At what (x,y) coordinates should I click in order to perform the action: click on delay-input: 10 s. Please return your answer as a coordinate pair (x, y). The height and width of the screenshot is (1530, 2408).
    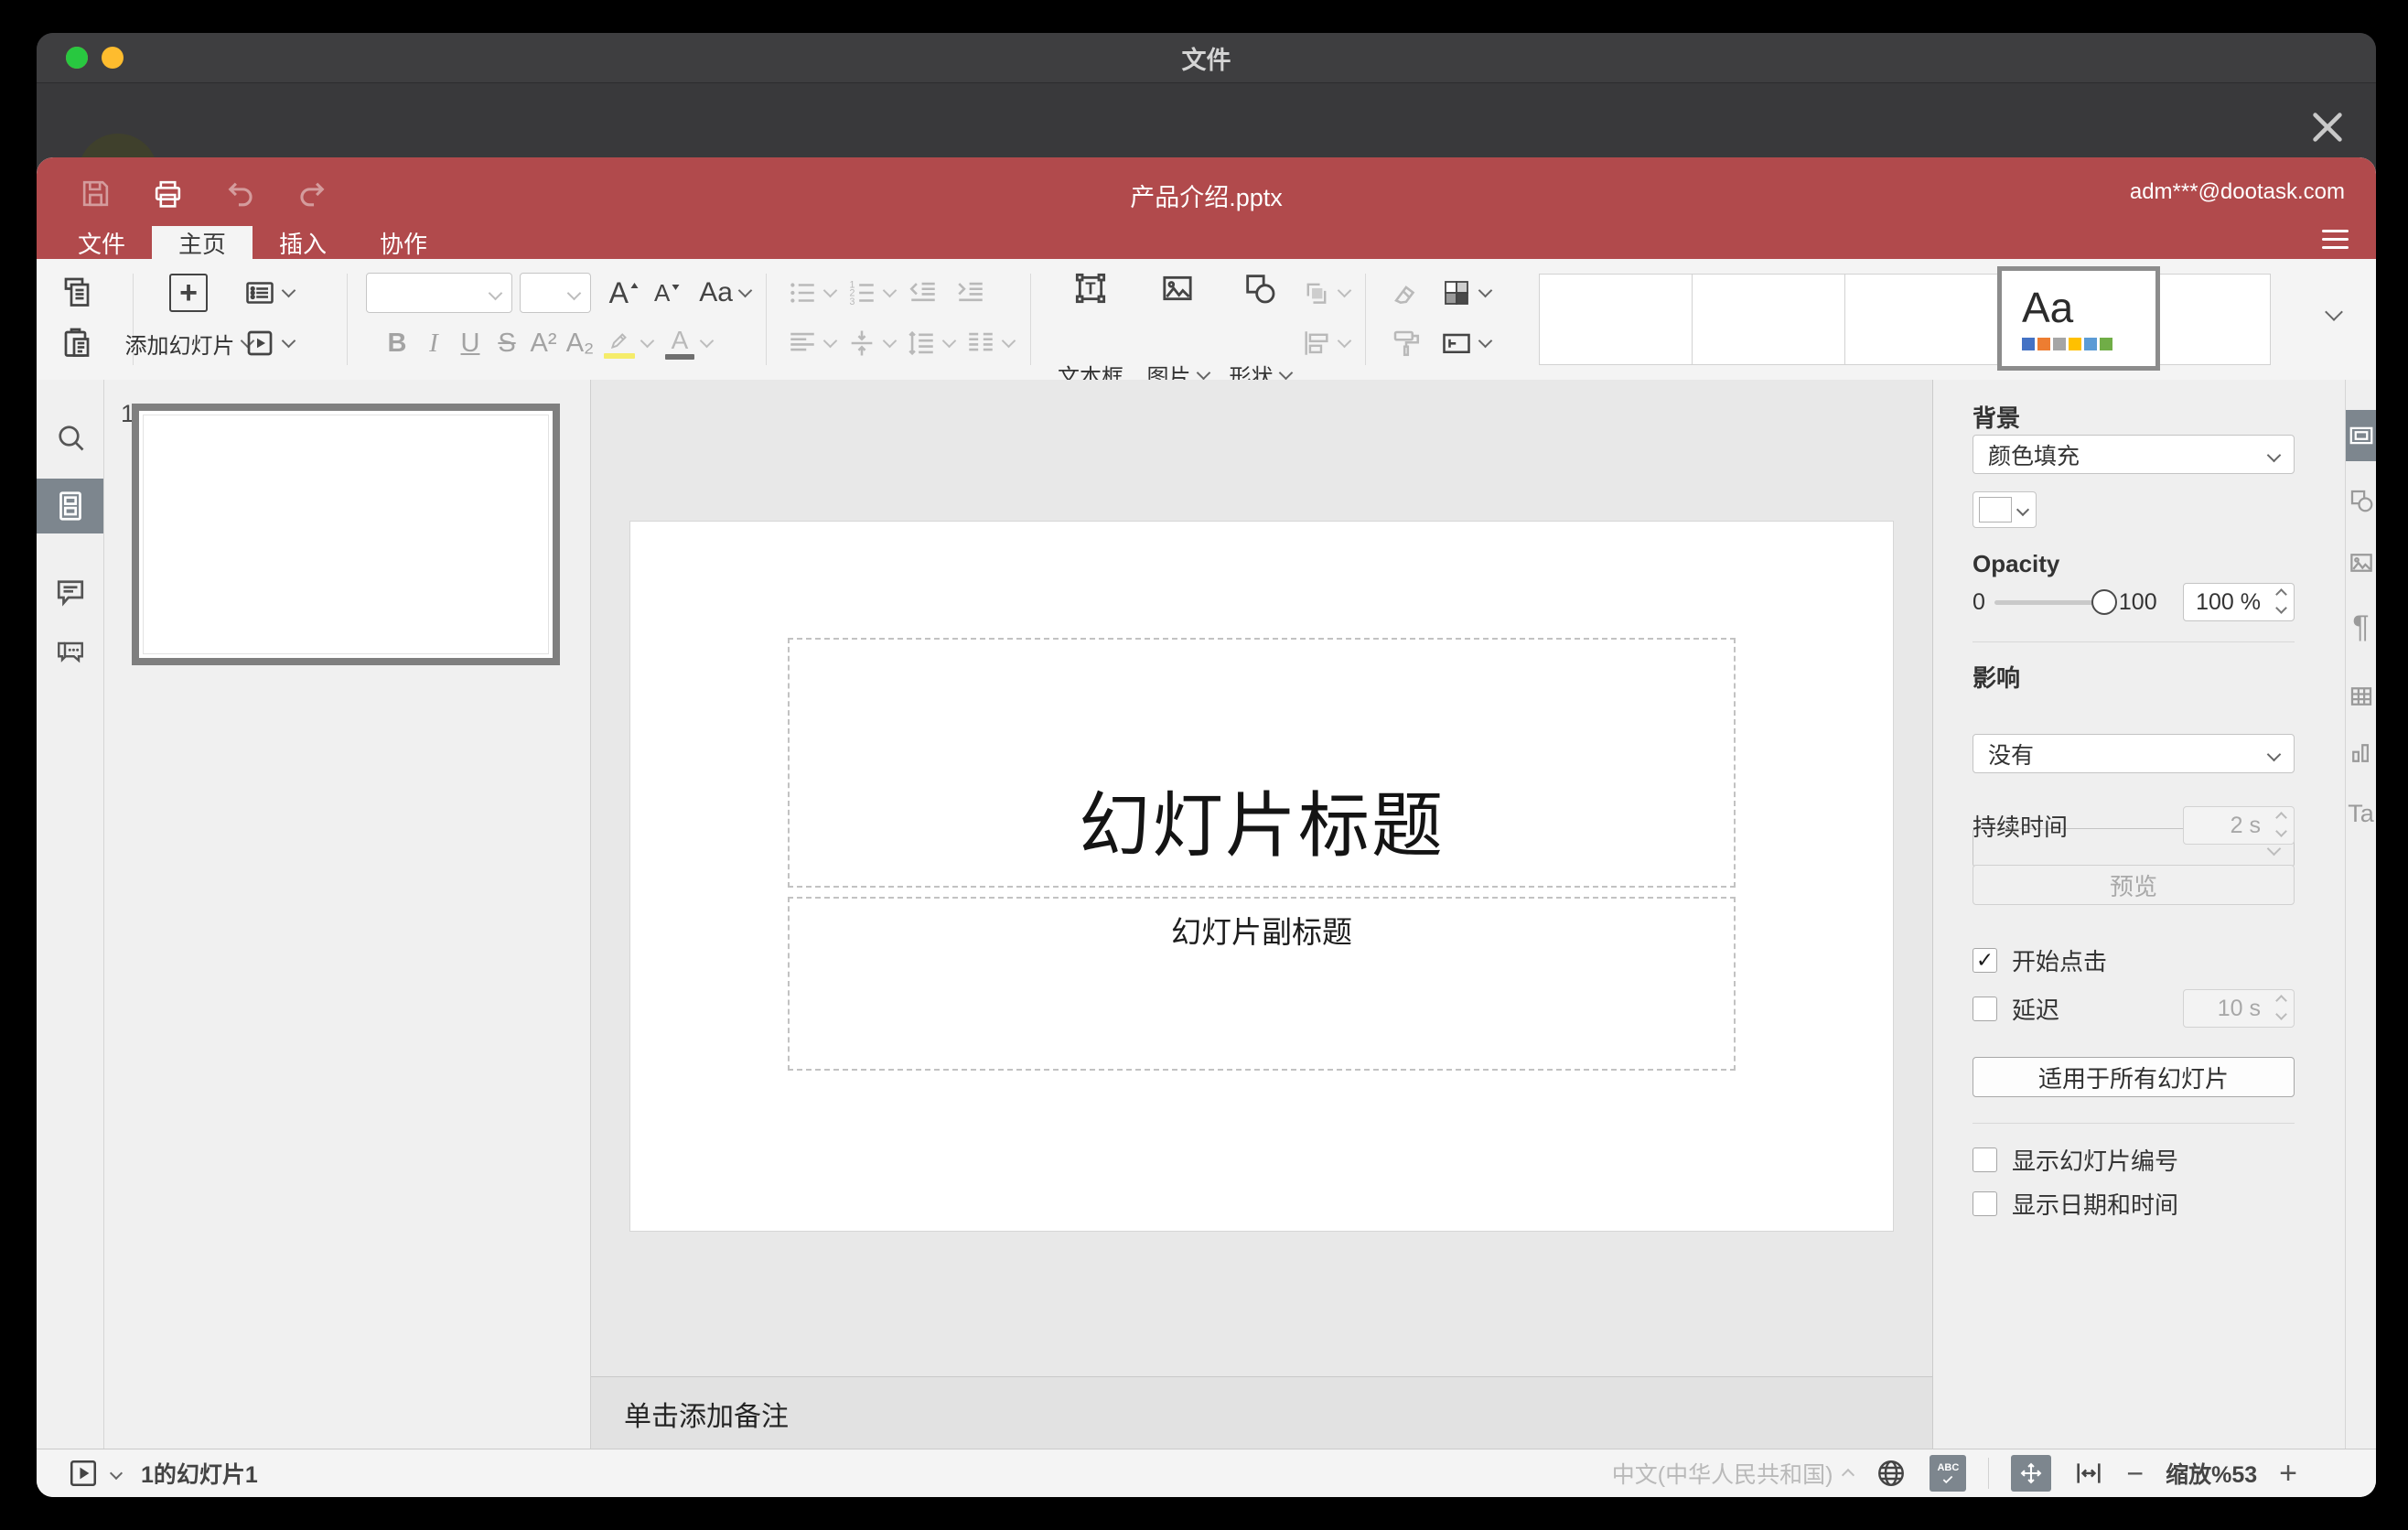
    Looking at the image, I should click on (2239, 1008).